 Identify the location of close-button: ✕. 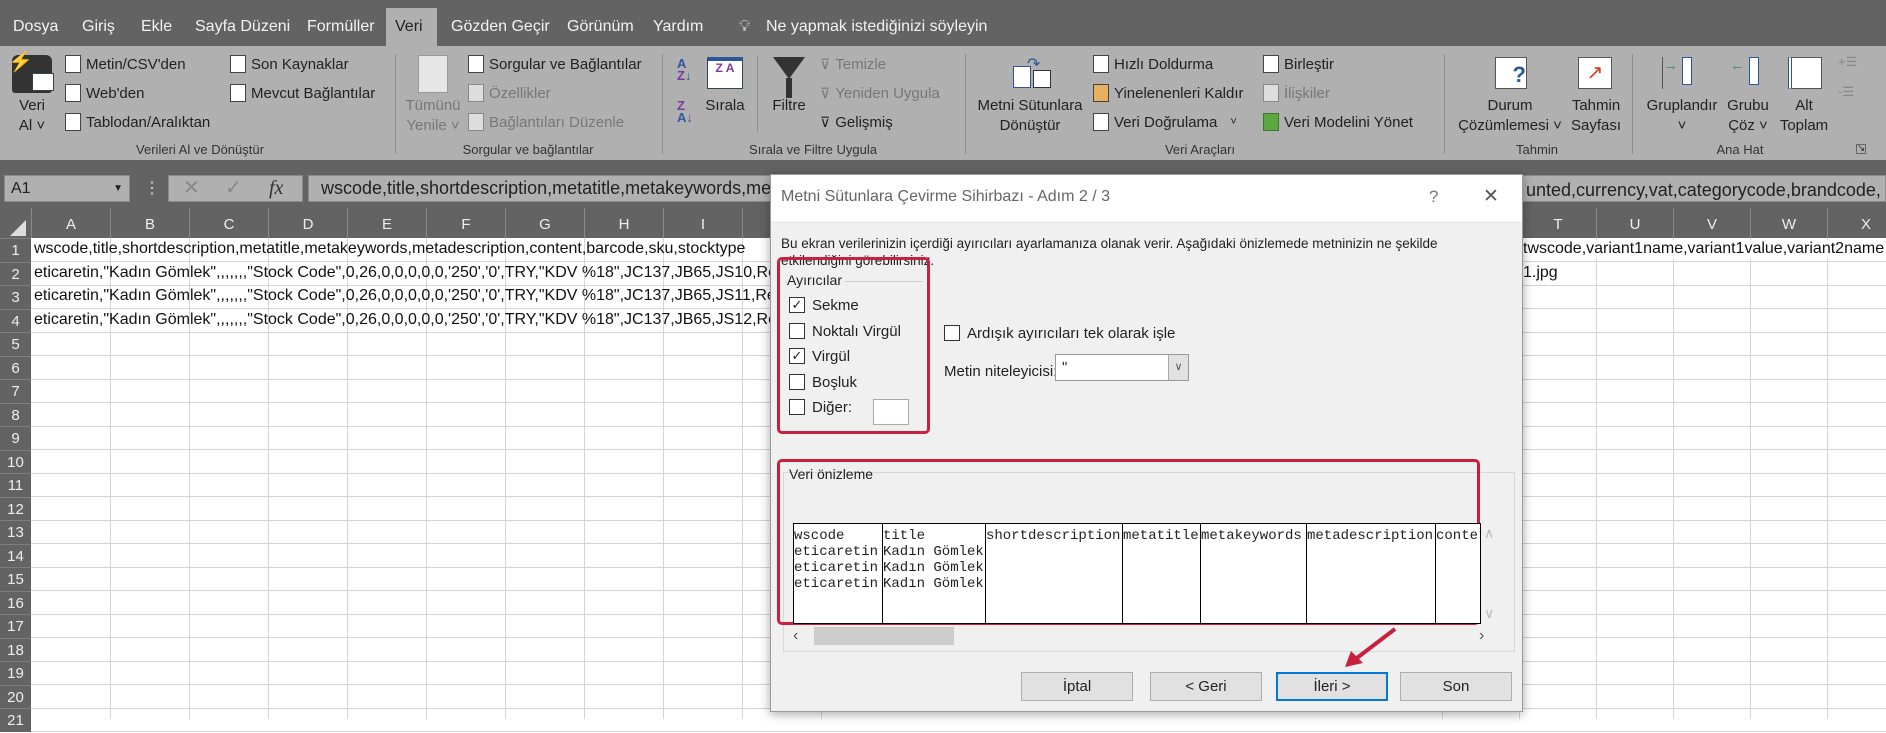
(1491, 196).